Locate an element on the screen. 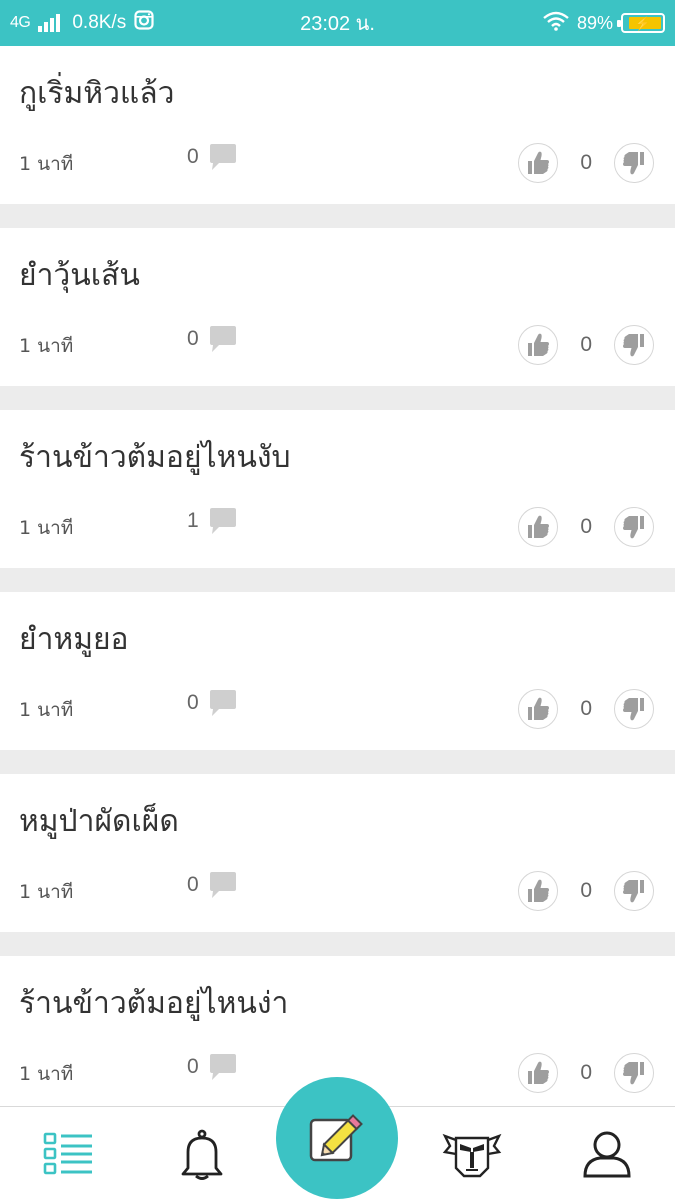 The height and width of the screenshot is (1200, 675). comment-count: 1 is located at coordinates (193, 520).